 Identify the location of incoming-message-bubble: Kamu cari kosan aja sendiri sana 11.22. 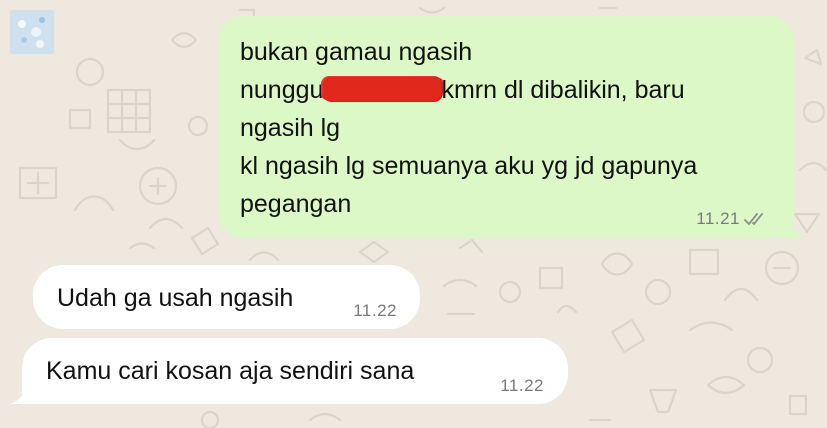
(289, 371).